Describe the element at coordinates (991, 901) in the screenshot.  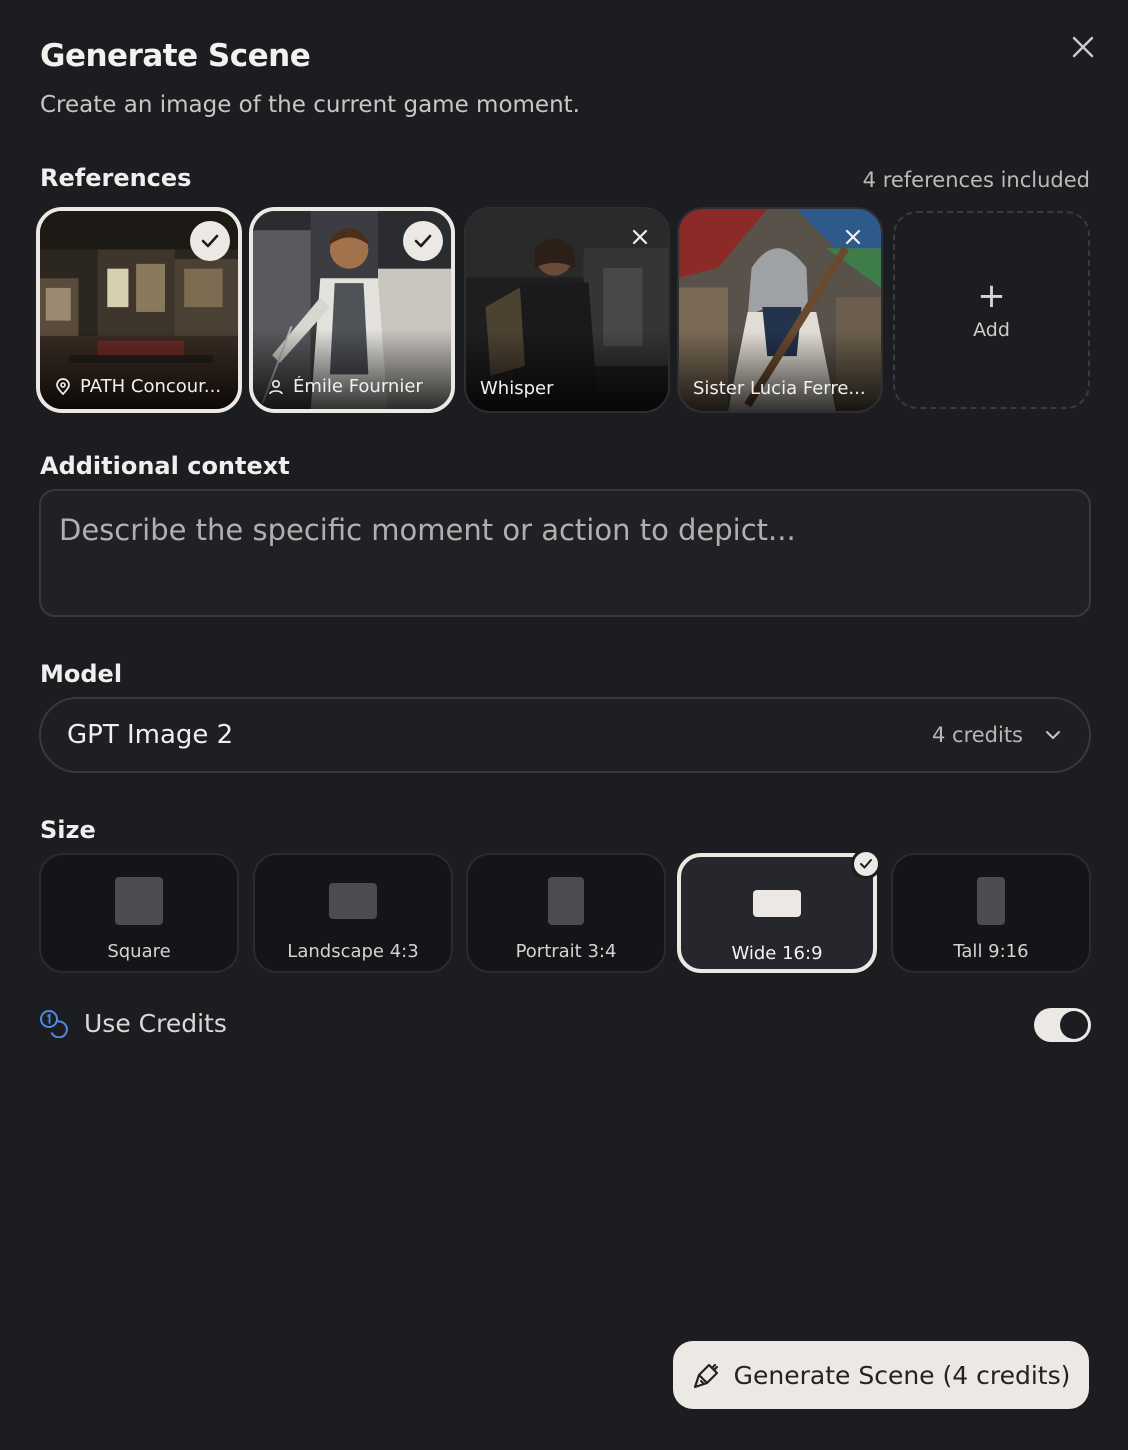
I see `tall-shape-icon` at that location.